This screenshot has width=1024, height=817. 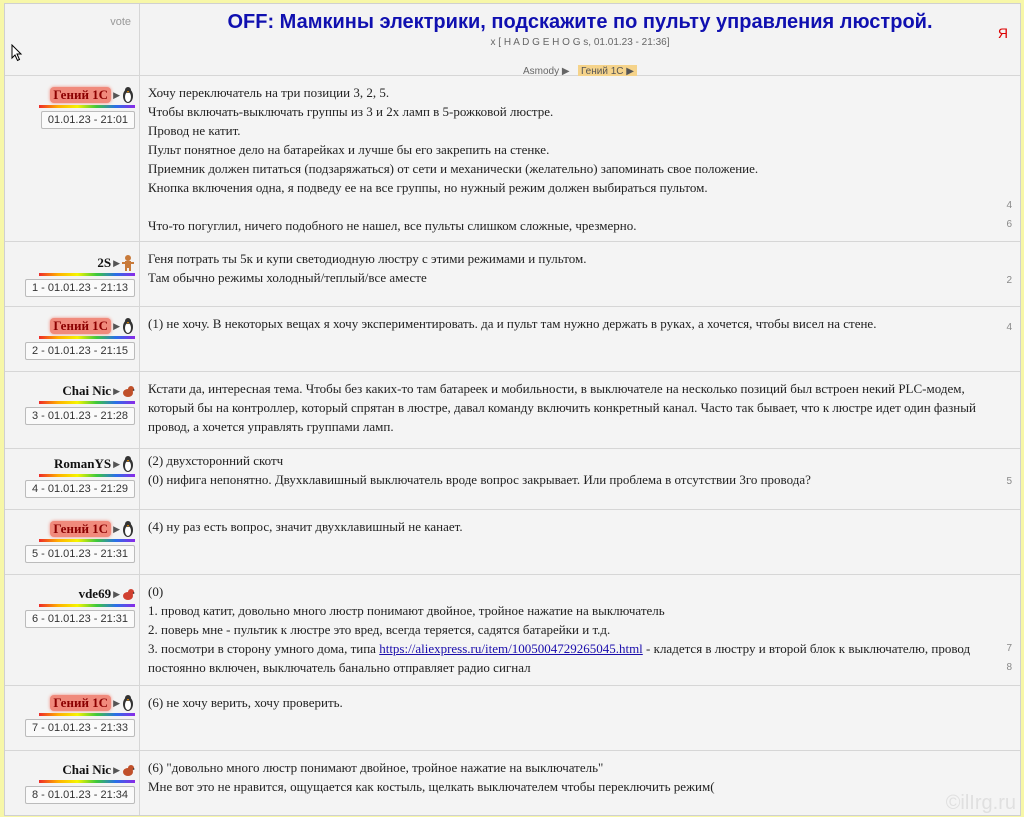 What do you see at coordinates (80, 728) in the screenshot?
I see `post-timestamp: 7 - 01.01.23 - 21:33` at bounding box center [80, 728].